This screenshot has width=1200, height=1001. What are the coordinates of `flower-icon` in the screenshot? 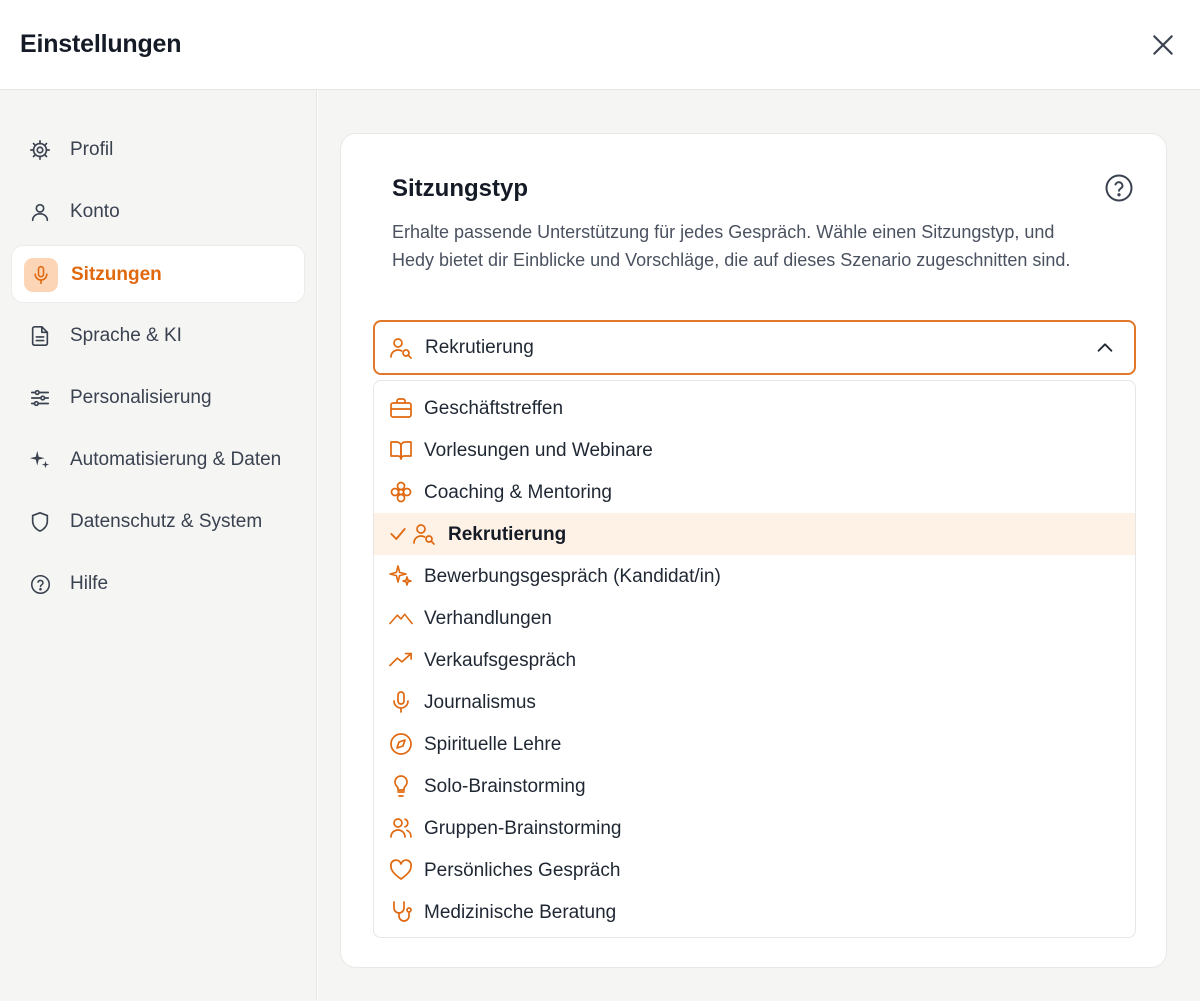 It's located at (401, 492).